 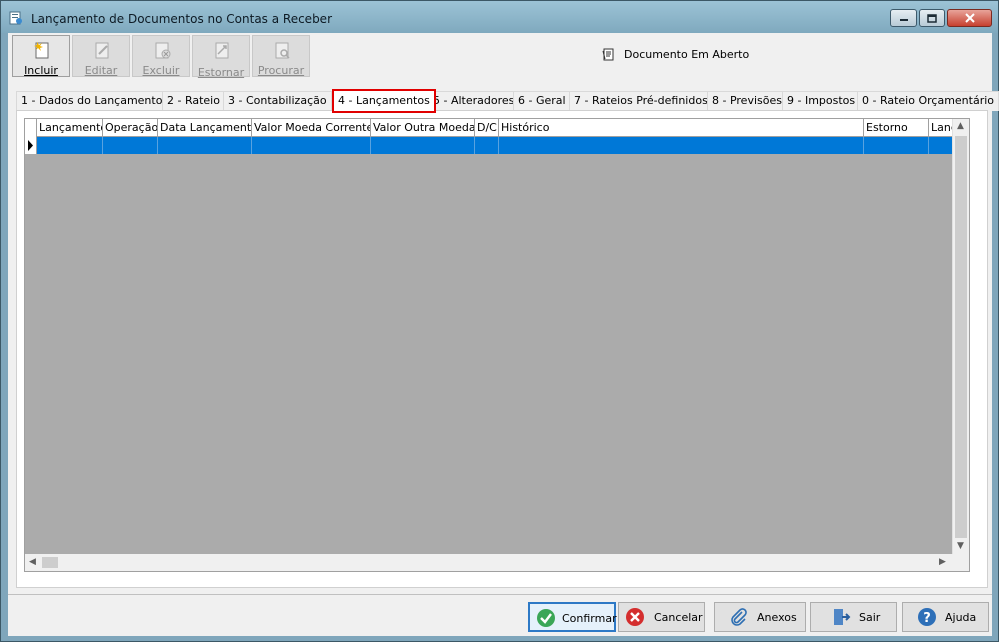 I want to click on tab-rateio: 2 - Rateio, so click(x=193, y=101).